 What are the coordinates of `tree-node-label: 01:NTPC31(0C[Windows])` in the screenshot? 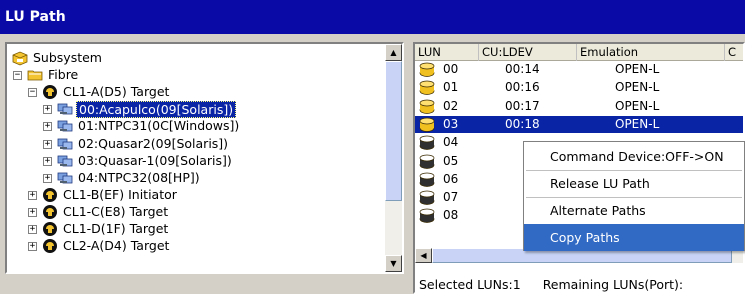 It's located at (158, 125).